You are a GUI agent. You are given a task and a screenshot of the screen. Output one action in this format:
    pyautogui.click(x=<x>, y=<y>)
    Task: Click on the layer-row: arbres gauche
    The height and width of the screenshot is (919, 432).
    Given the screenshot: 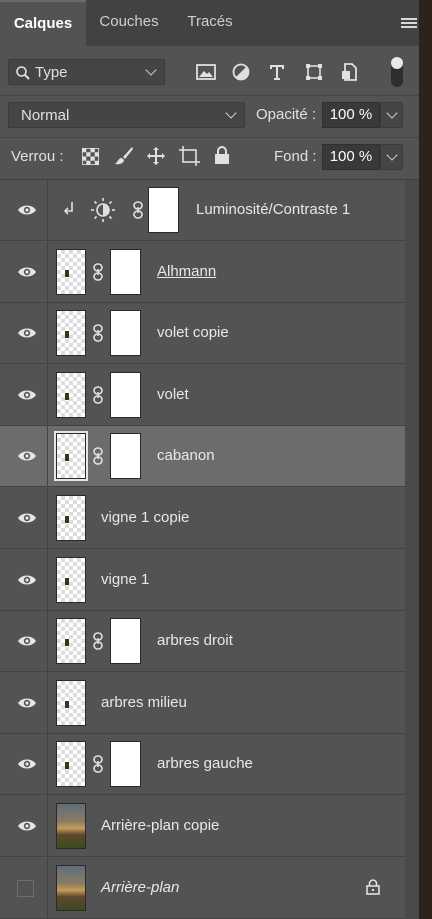 What is the action you would take?
    pyautogui.click(x=202, y=765)
    